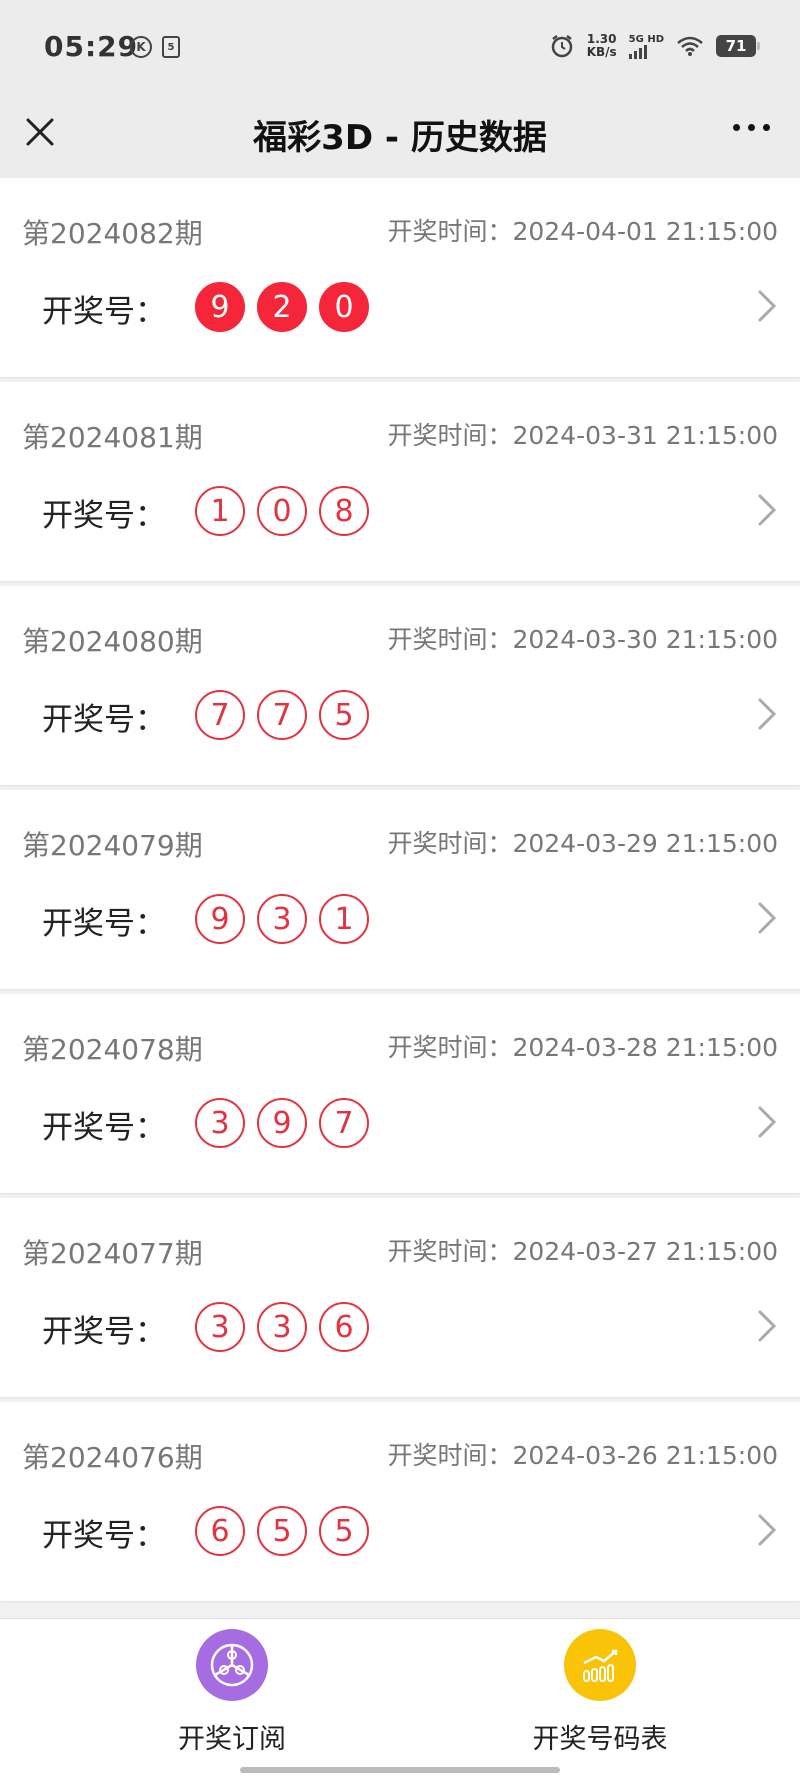 The height and width of the screenshot is (1778, 800). Describe the element at coordinates (582, 639) in the screenshot. I see `draw-time: 开奖时间：2024-03-30 21:15:00` at that location.